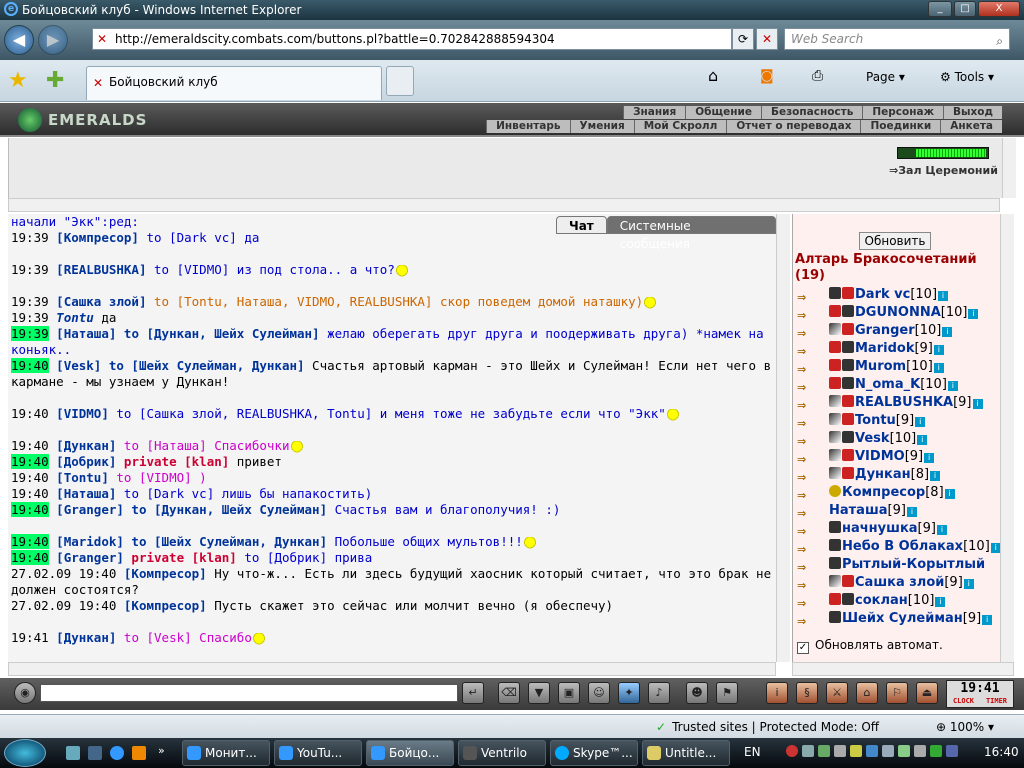 The image size is (1024, 768). Describe the element at coordinates (19, 40) in the screenshot. I see `back-button: ◀` at that location.